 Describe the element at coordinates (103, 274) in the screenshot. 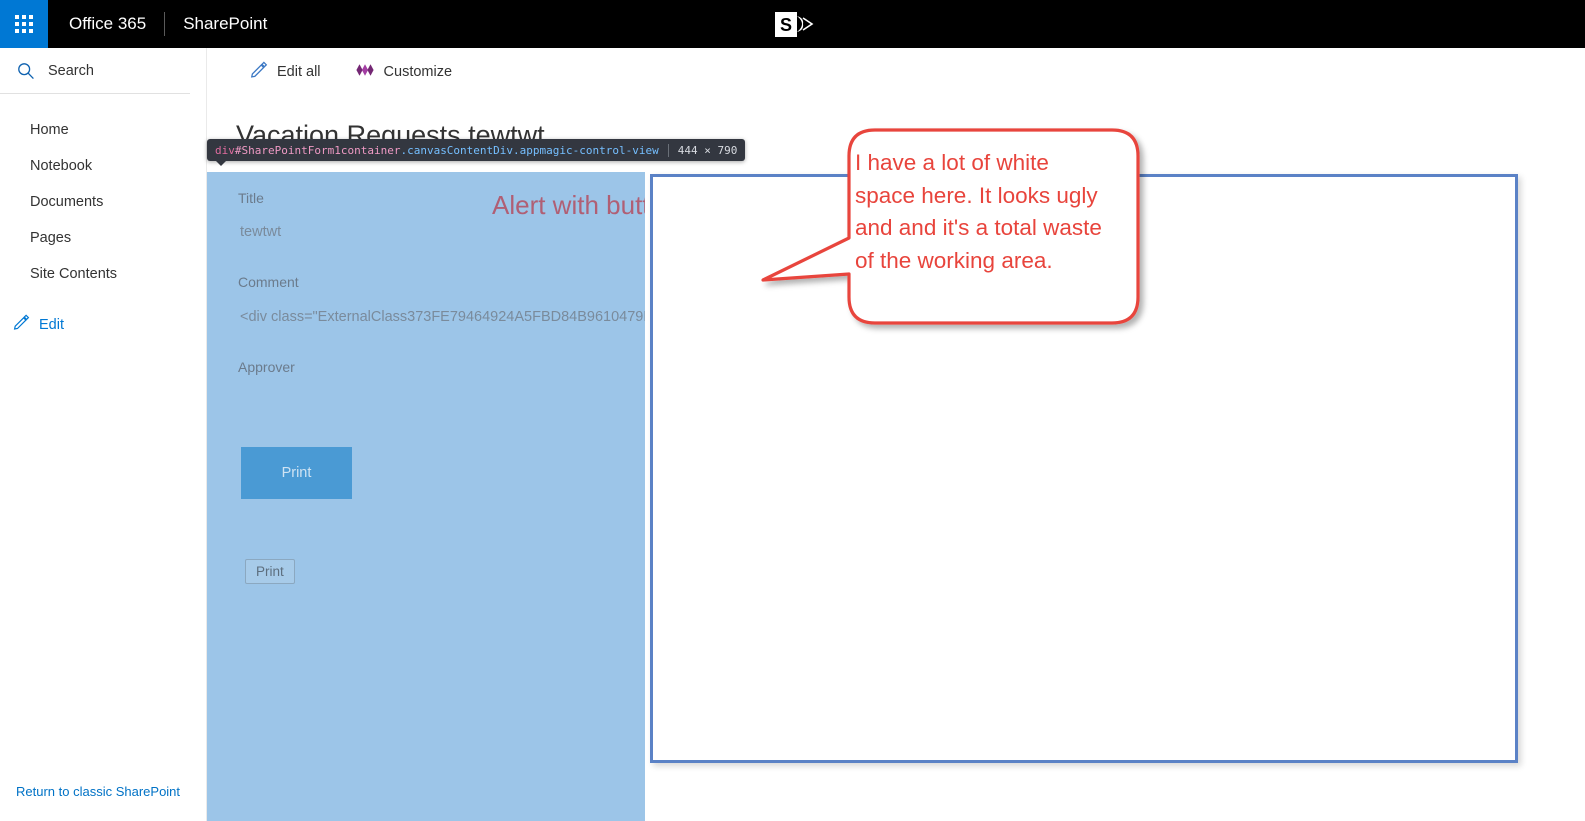

I see `sidebar-item-site-contents: Site Contents` at that location.